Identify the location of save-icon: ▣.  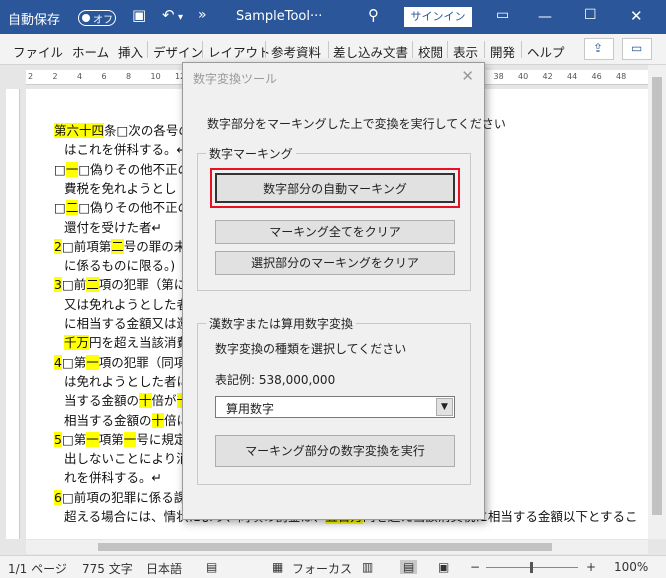
(139, 15).